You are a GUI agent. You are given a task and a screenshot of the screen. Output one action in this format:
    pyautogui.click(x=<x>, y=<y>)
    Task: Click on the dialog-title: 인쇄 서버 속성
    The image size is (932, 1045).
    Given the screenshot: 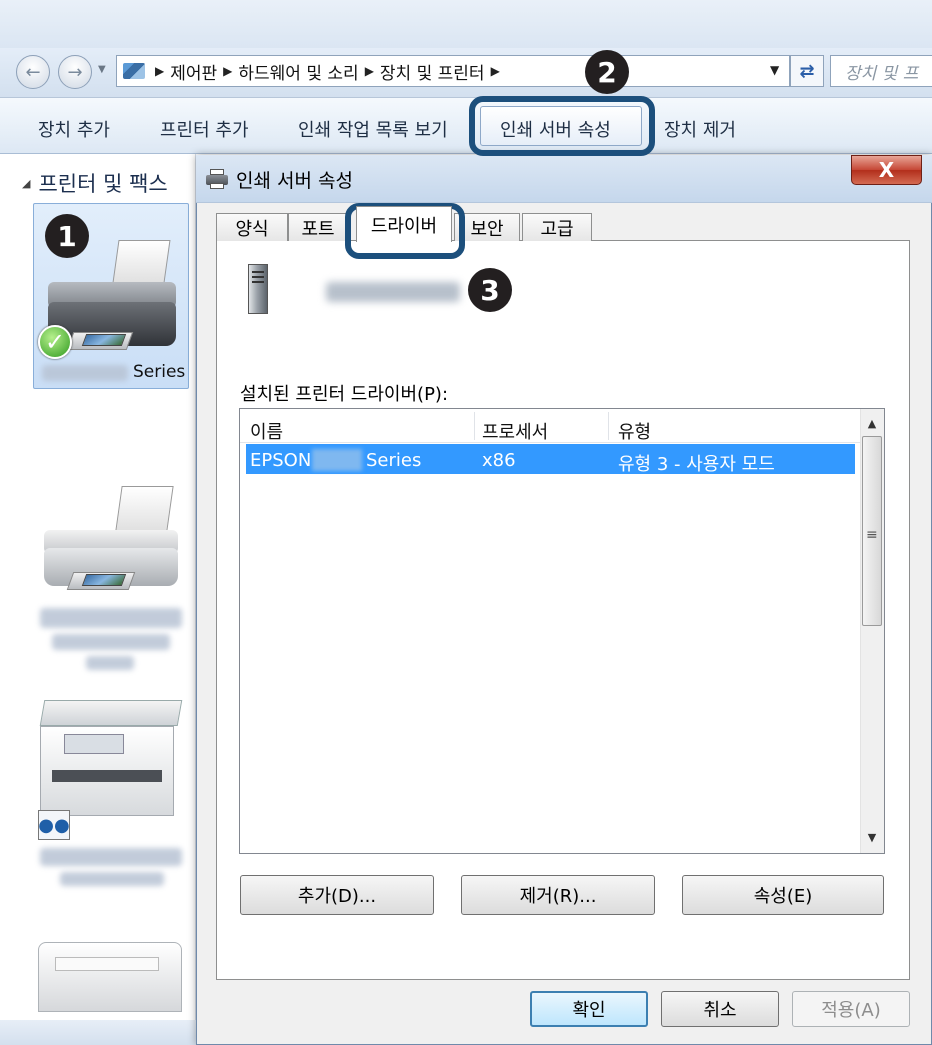 What is the action you would take?
    pyautogui.click(x=294, y=181)
    